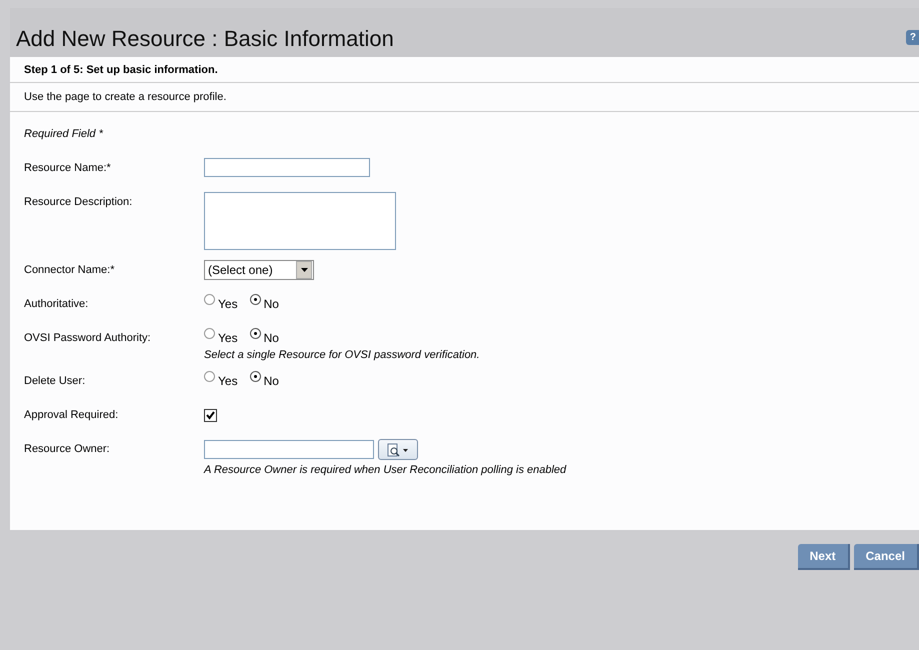  Describe the element at coordinates (68, 168) in the screenshot. I see `field-label: Resource Name:*` at that location.